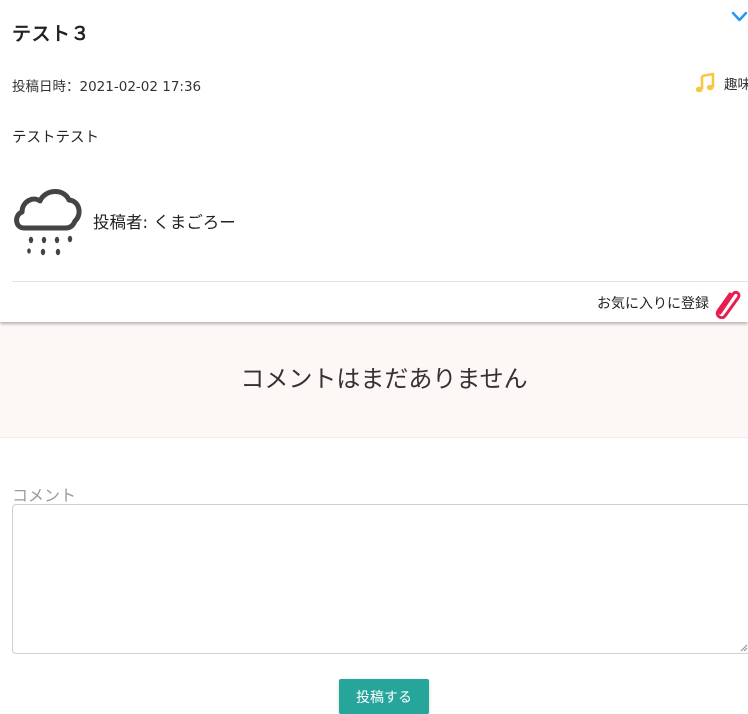 The width and height of the screenshot is (748, 714). What do you see at coordinates (721, 83) in the screenshot?
I see `post-category: 趣味` at bounding box center [721, 83].